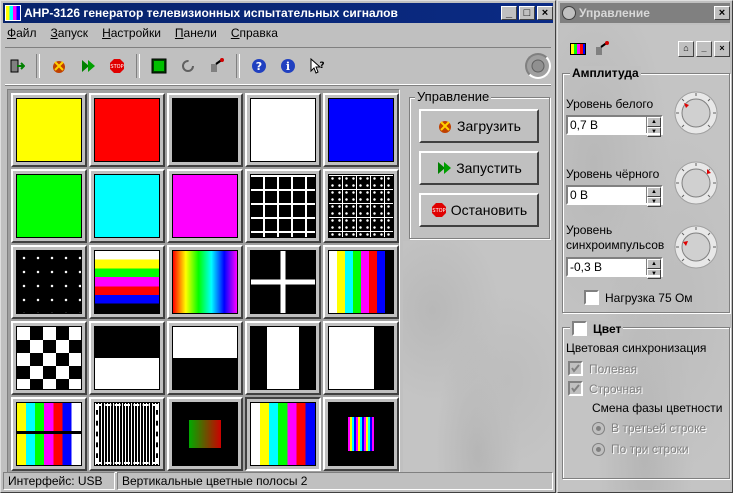  Describe the element at coordinates (205, 282) in the screenshot. I see `pattern-rainbow` at that location.